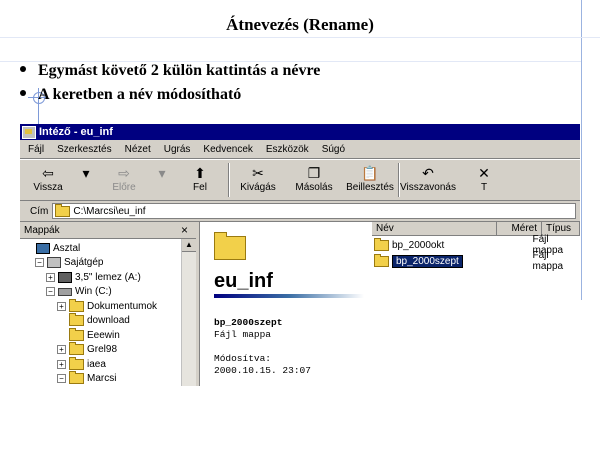 The image size is (600, 450). I want to click on tree-item: − Win (C:), so click(108, 292).